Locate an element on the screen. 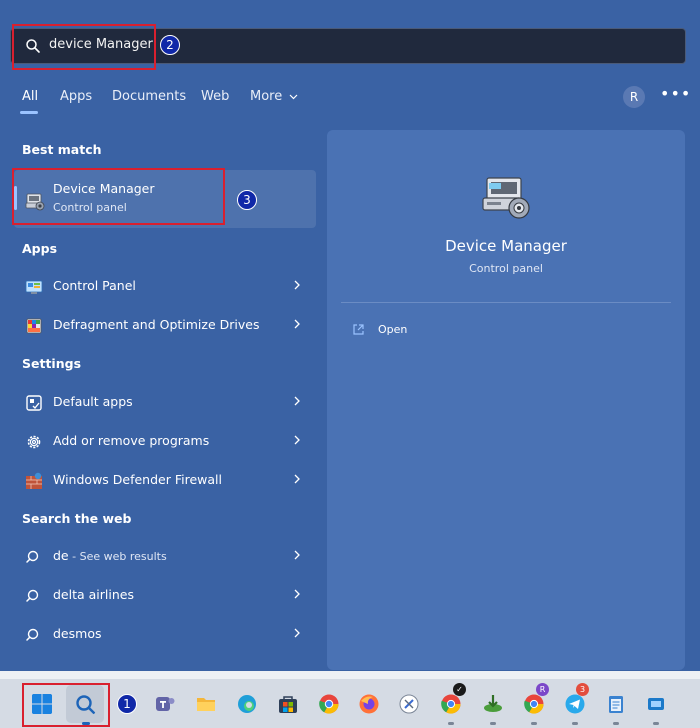 Image resolution: width=700 pixels, height=728 pixels. web-heading: Search the web is located at coordinates (77, 518).